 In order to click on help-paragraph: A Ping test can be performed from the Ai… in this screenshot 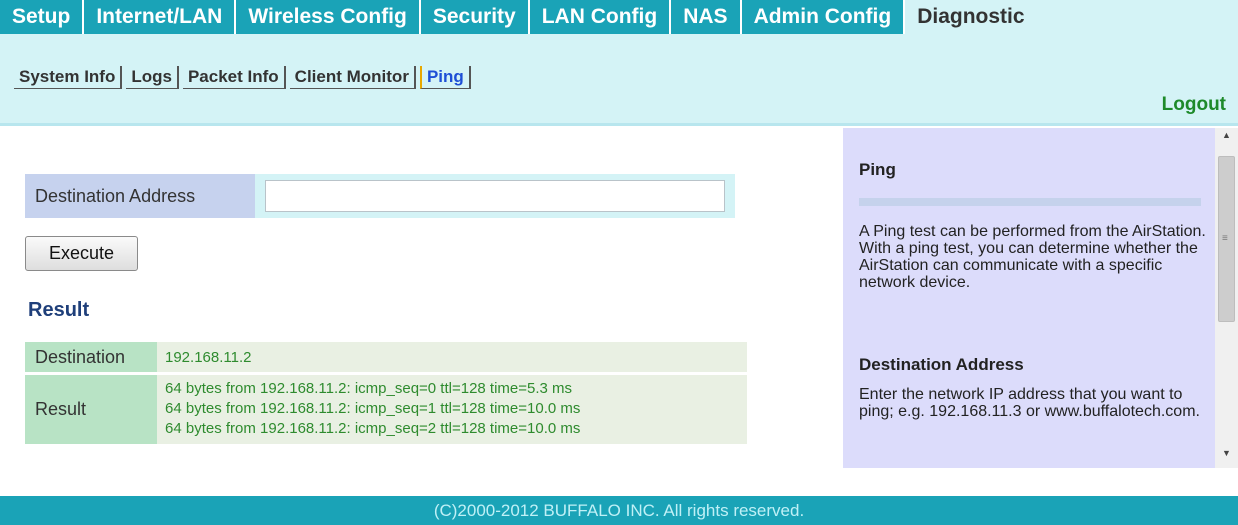, I will do `click(1032, 257)`.